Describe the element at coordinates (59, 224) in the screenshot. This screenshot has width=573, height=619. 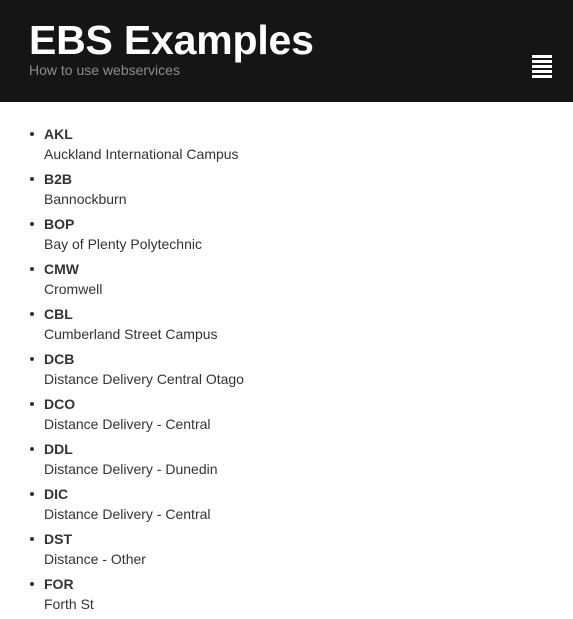
I see `campus-code: BOP` at that location.